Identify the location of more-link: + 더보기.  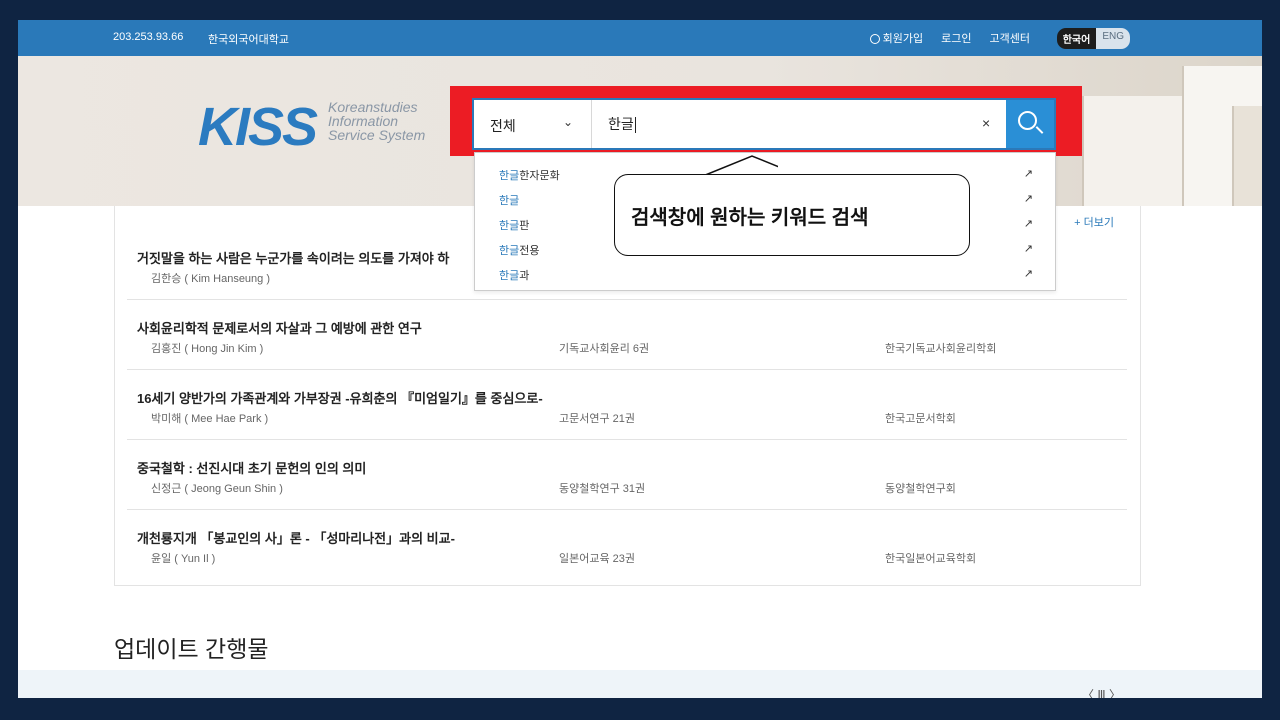
(1094, 222).